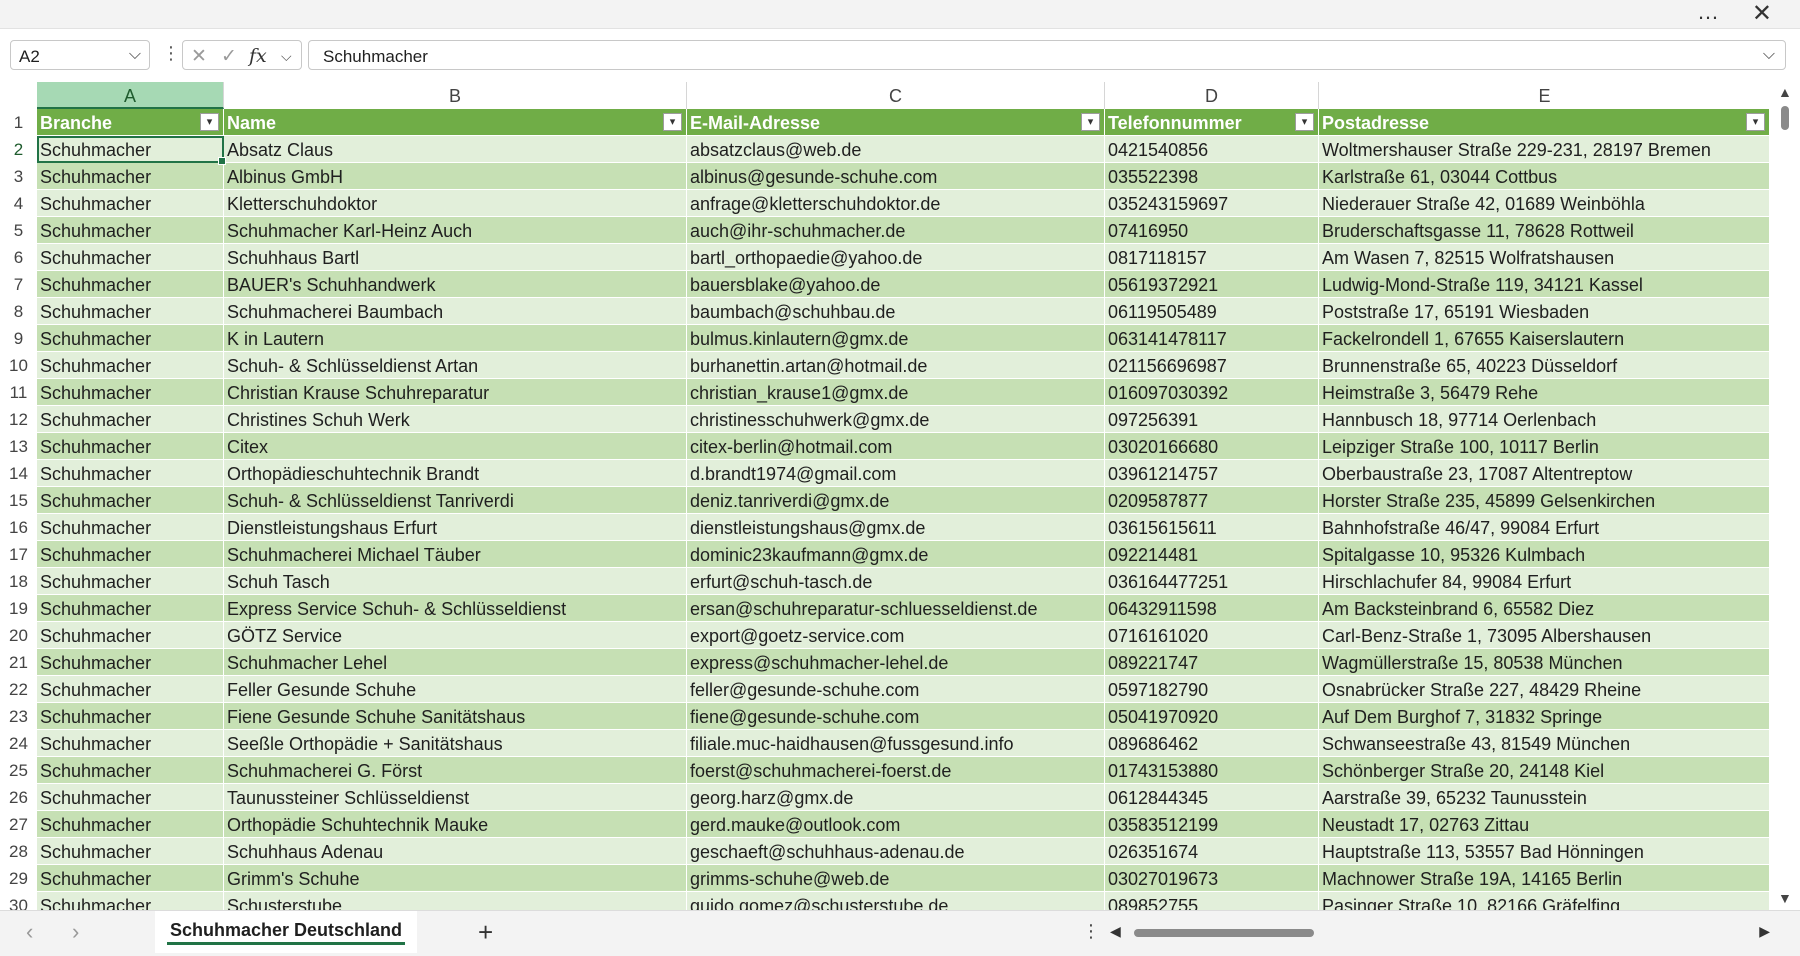 This screenshot has height=956, width=1800. I want to click on cell-email: citex-berlin@hotmail.com, so click(896, 446).